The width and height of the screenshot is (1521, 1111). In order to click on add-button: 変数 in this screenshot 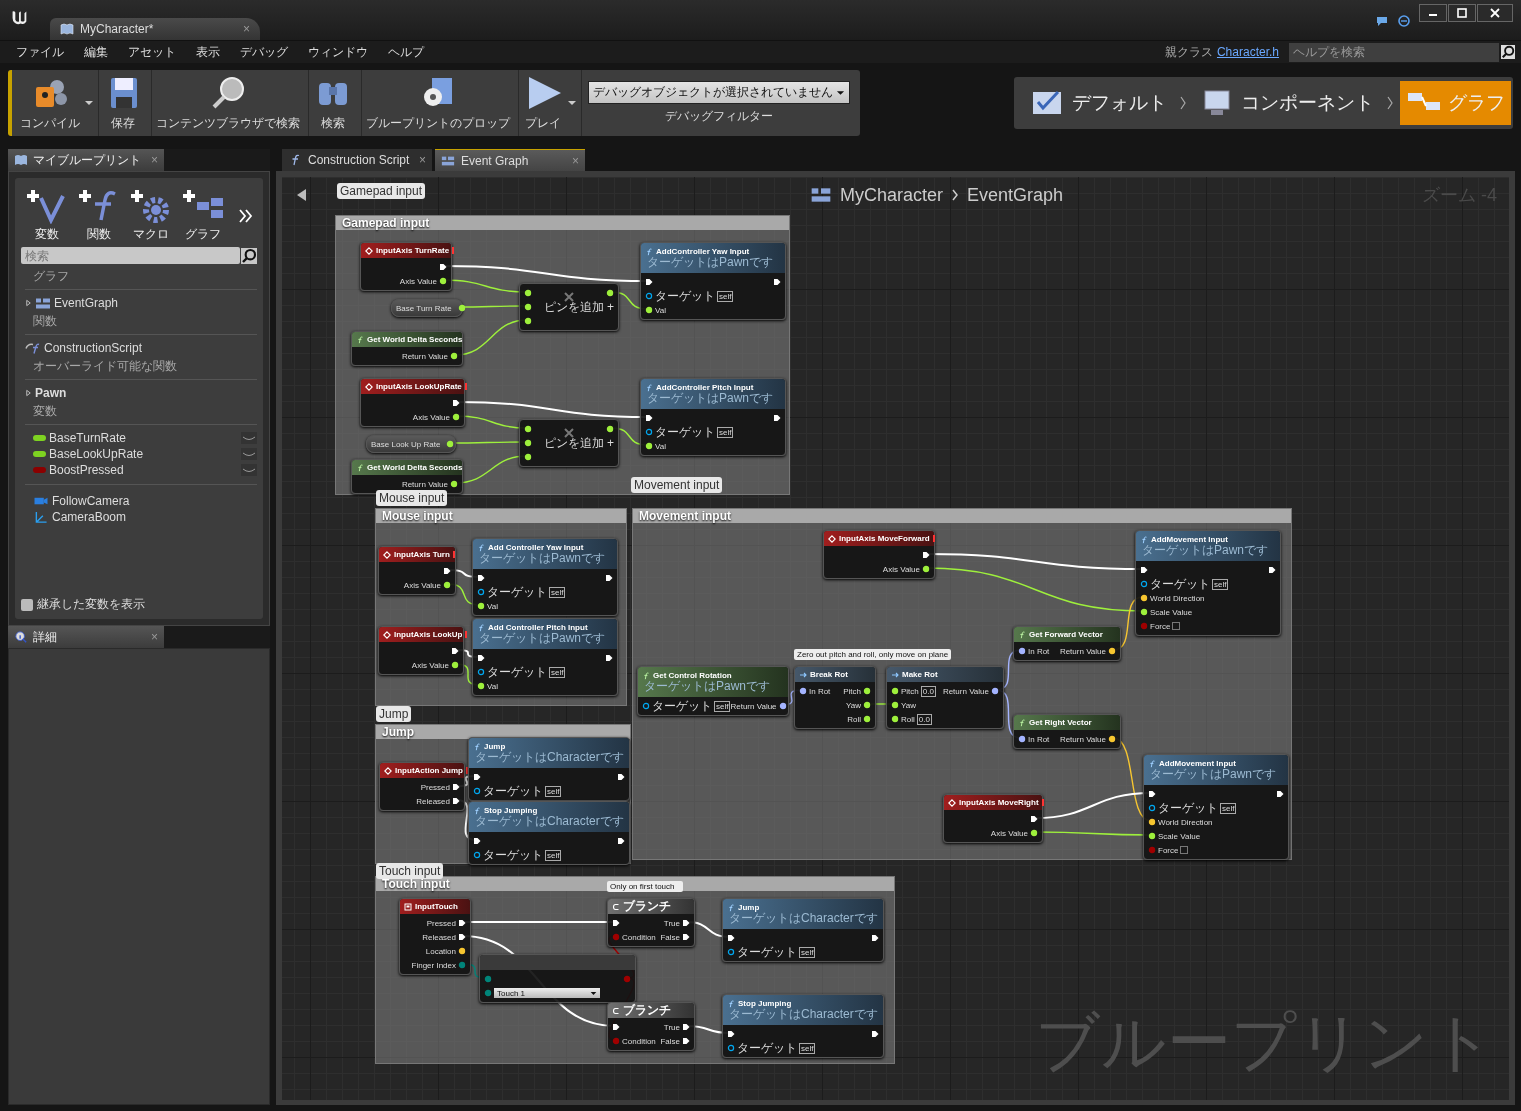, I will do `click(47, 215)`.